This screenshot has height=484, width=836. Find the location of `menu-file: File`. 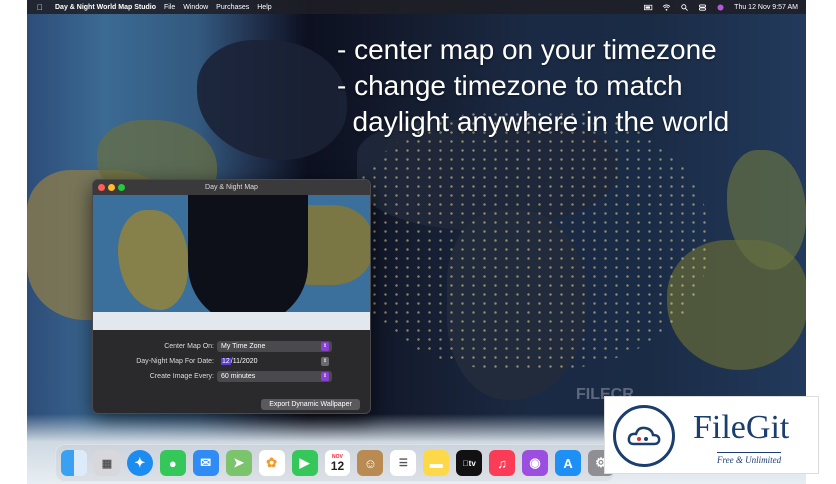

menu-file: File is located at coordinates (169, 7).